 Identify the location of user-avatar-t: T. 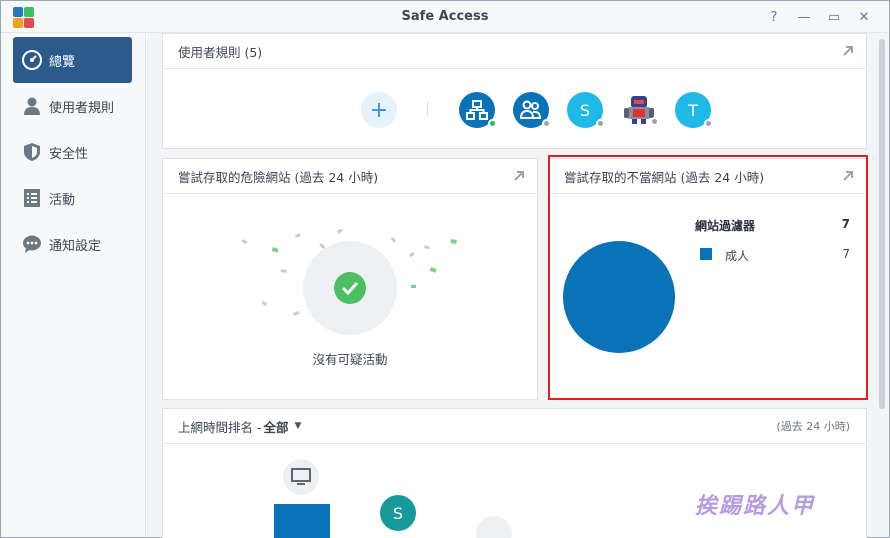
(694, 110).